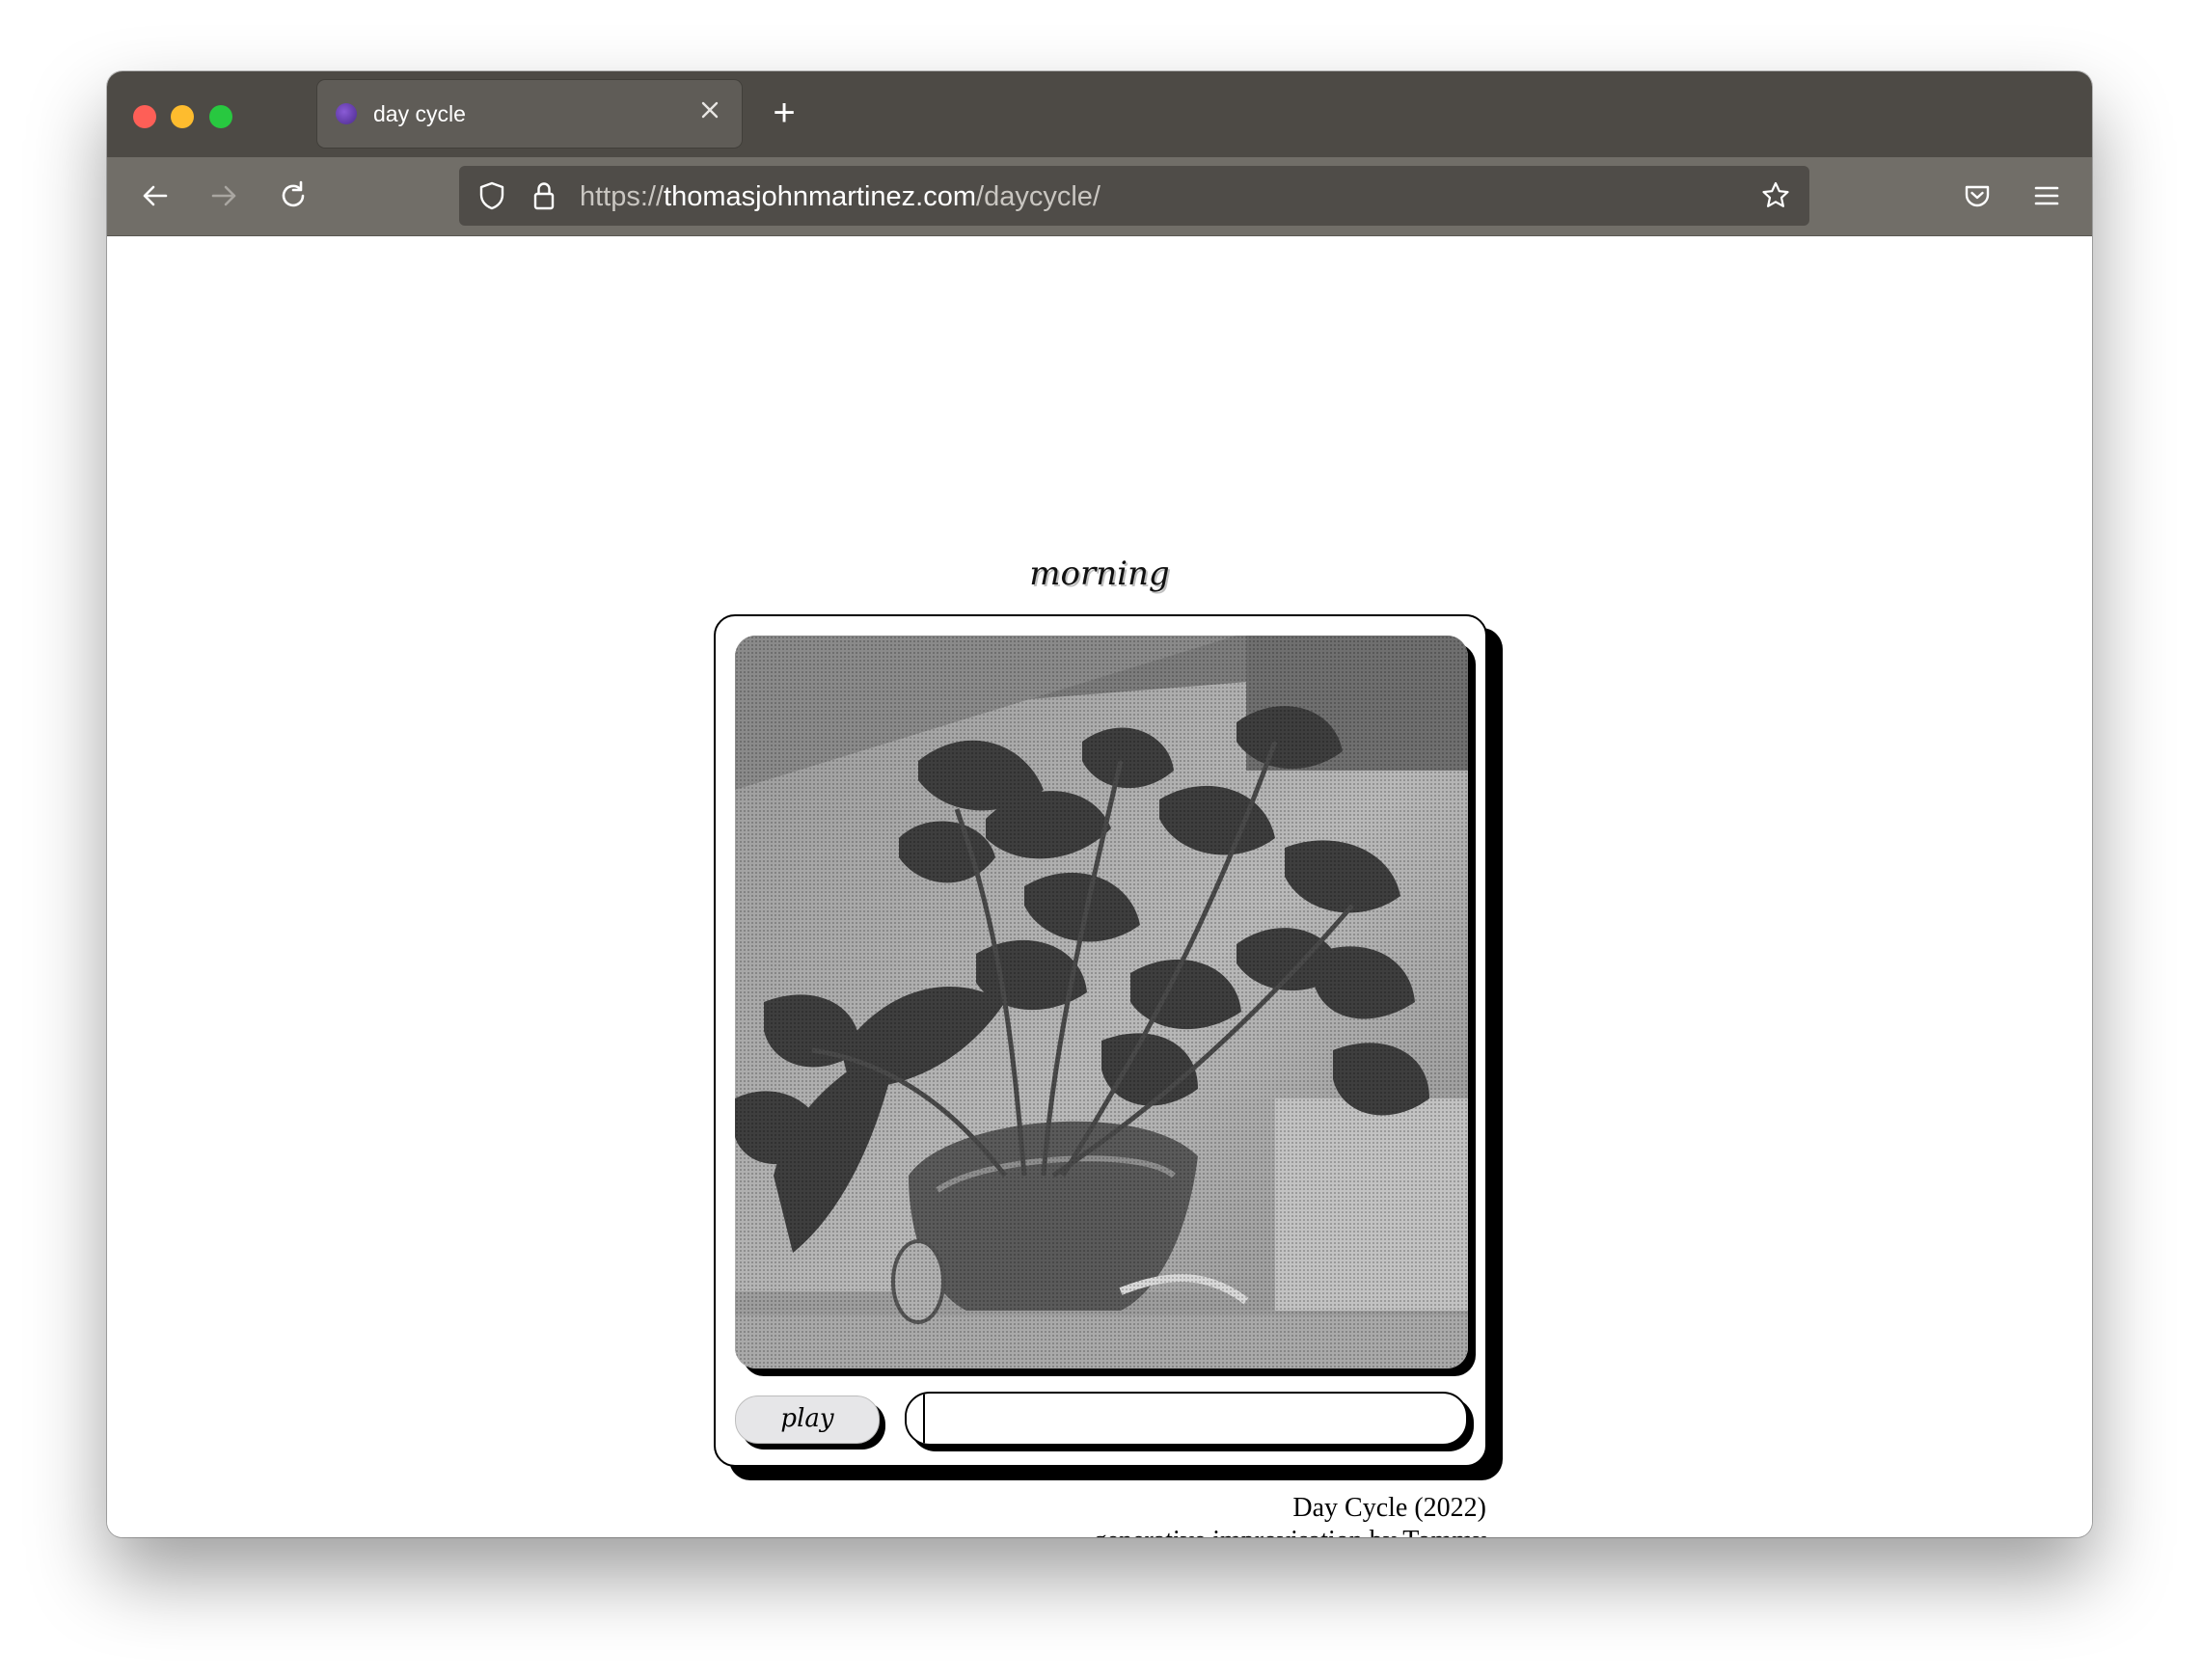  What do you see at coordinates (1101, 1002) in the screenshot?
I see `plant-photo` at bounding box center [1101, 1002].